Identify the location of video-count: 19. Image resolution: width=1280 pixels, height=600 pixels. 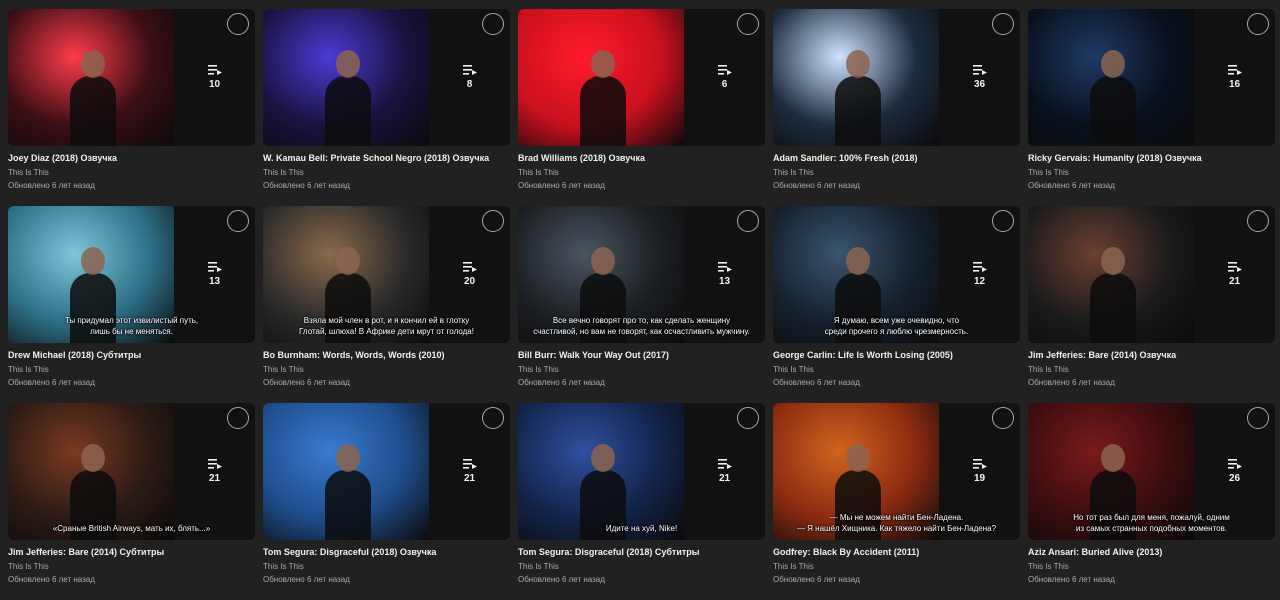
(979, 478).